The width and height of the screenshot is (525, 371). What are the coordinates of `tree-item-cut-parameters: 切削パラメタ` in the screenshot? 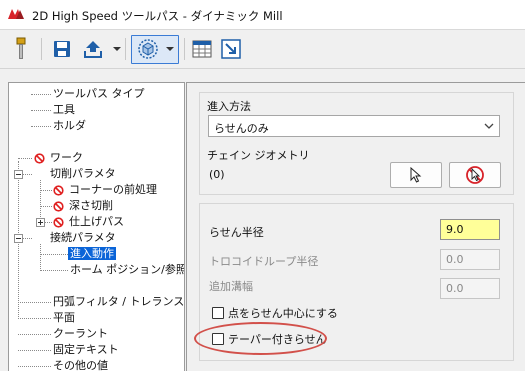 It's located at (83, 174).